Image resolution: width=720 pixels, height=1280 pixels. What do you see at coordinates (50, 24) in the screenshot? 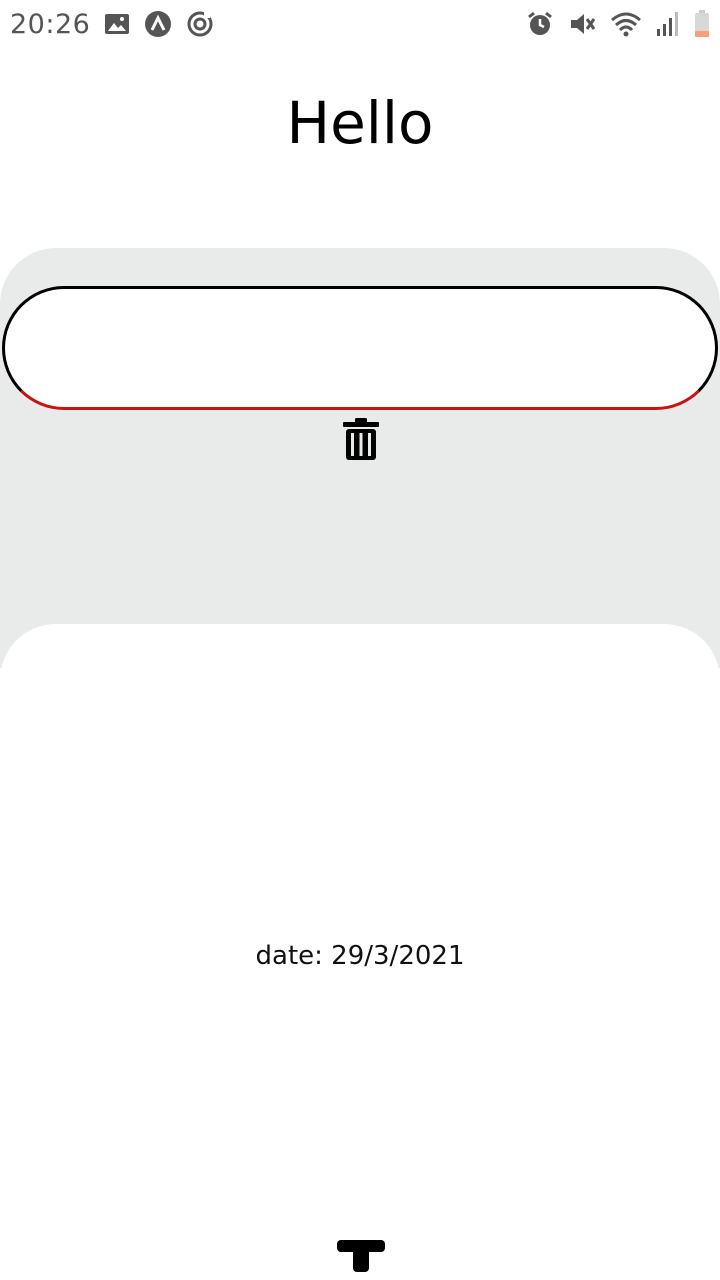
I see `status-time: 20:26` at bounding box center [50, 24].